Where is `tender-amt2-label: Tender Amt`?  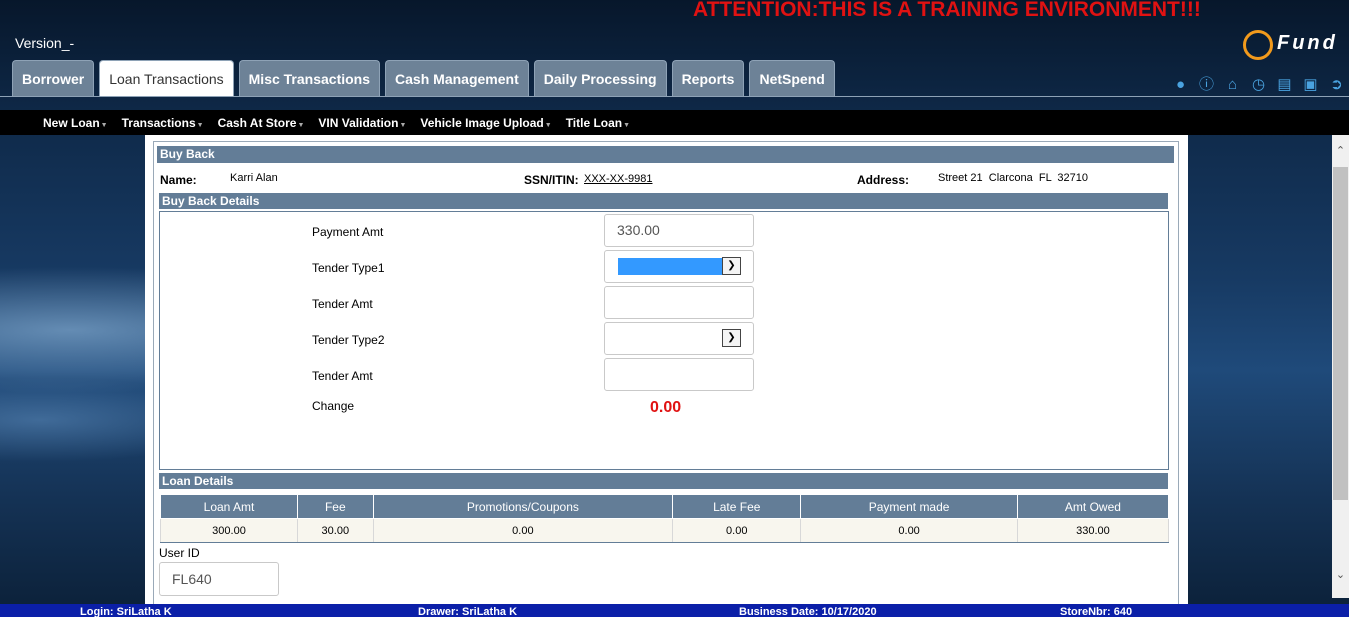 tender-amt2-label: Tender Amt is located at coordinates (342, 376).